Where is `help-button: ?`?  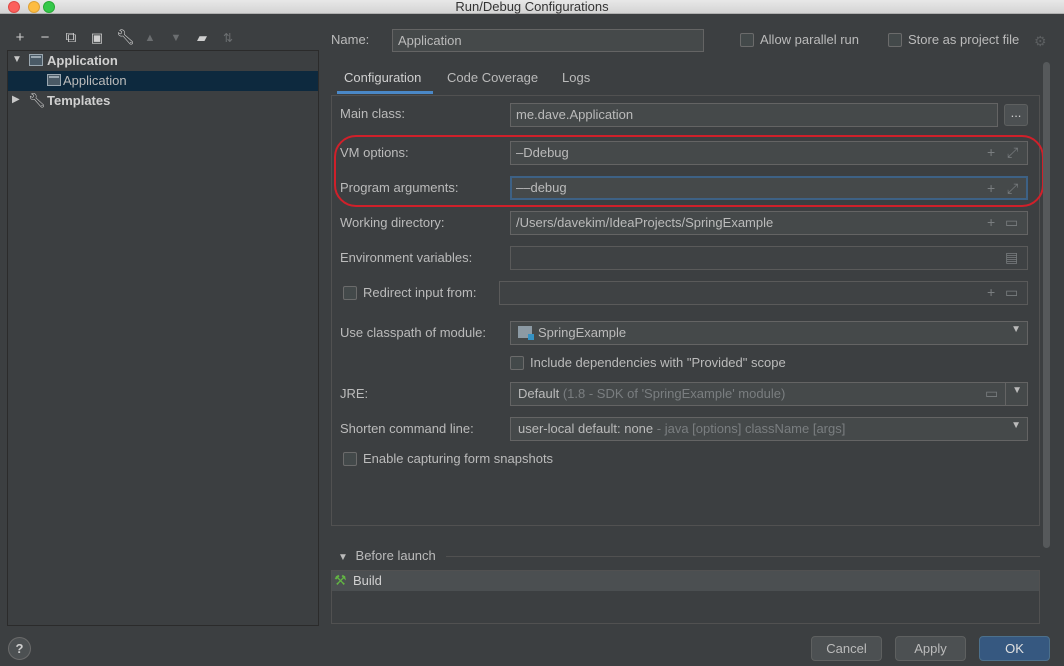
help-button: ? is located at coordinates (19, 648).